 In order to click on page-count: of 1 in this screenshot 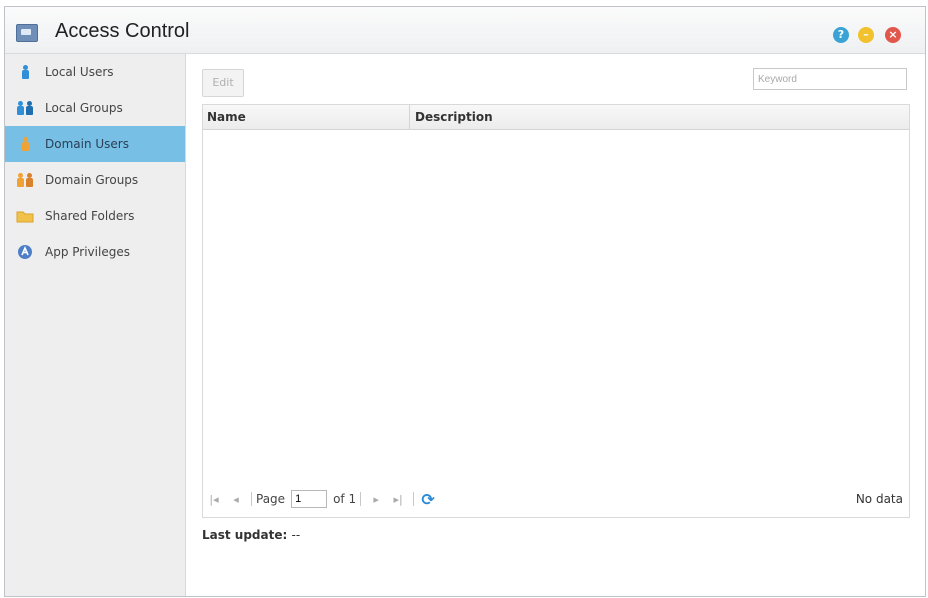, I will do `click(345, 499)`.